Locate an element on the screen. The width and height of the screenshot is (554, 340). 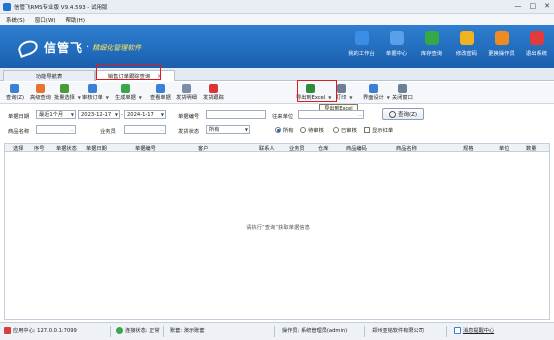
status-company: 郑州亚铭软件有限公司 is located at coordinates (398, 331).